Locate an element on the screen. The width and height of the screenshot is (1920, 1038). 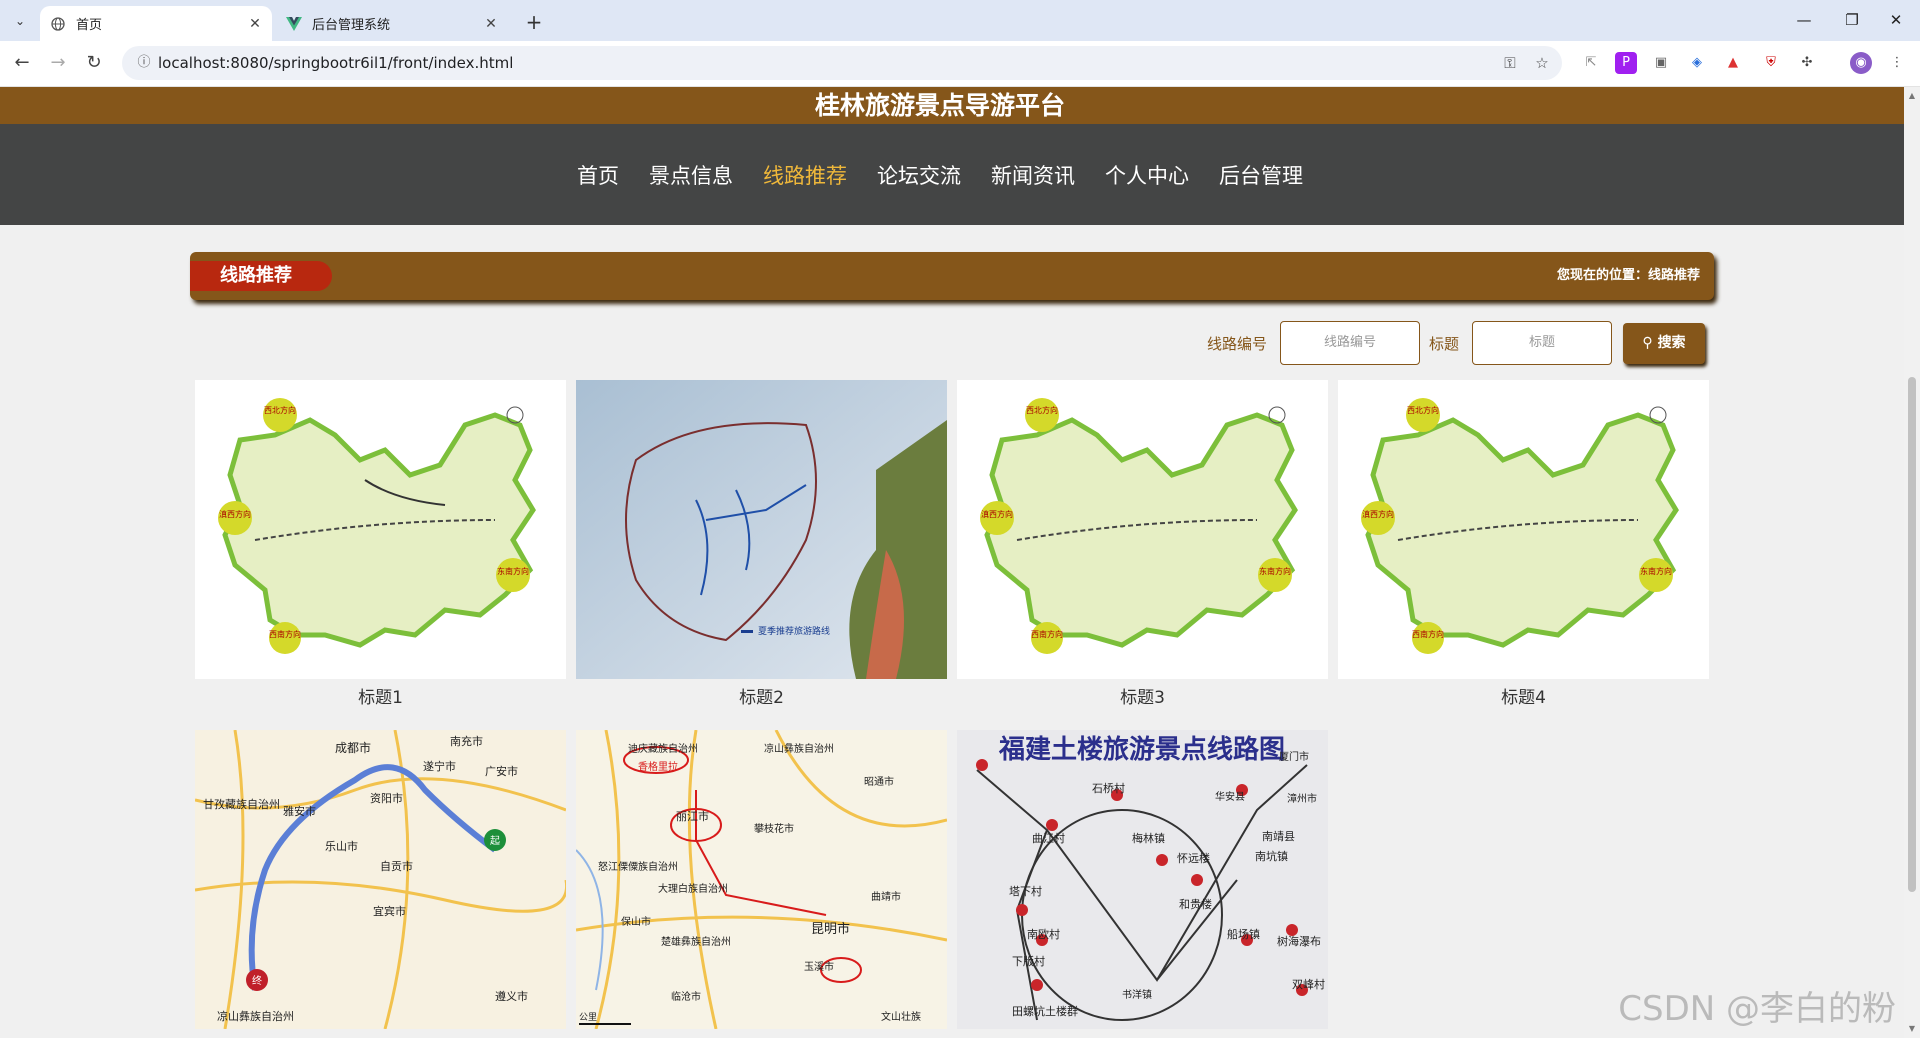
nav-link: 后台管理 is located at coordinates (1261, 175).